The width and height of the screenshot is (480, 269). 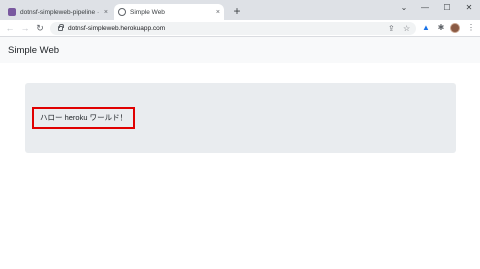 What do you see at coordinates (391, 28) in the screenshot?
I see `share-icon: ⇪` at bounding box center [391, 28].